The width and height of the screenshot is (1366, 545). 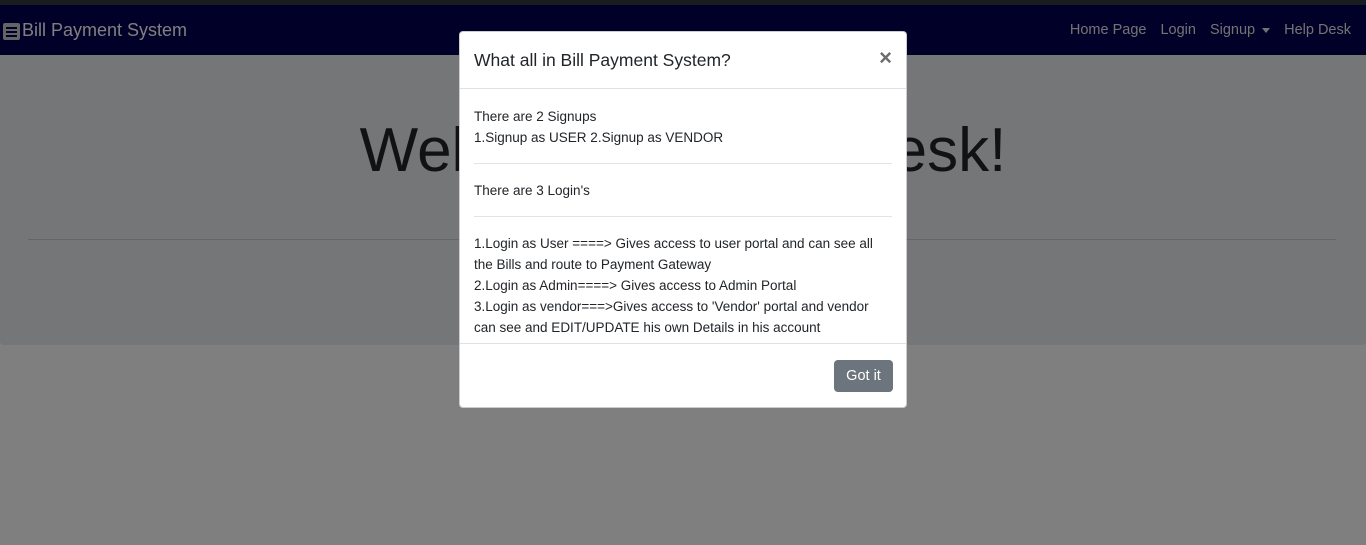 I want to click on modal-footer: Got it, so click(x=683, y=375).